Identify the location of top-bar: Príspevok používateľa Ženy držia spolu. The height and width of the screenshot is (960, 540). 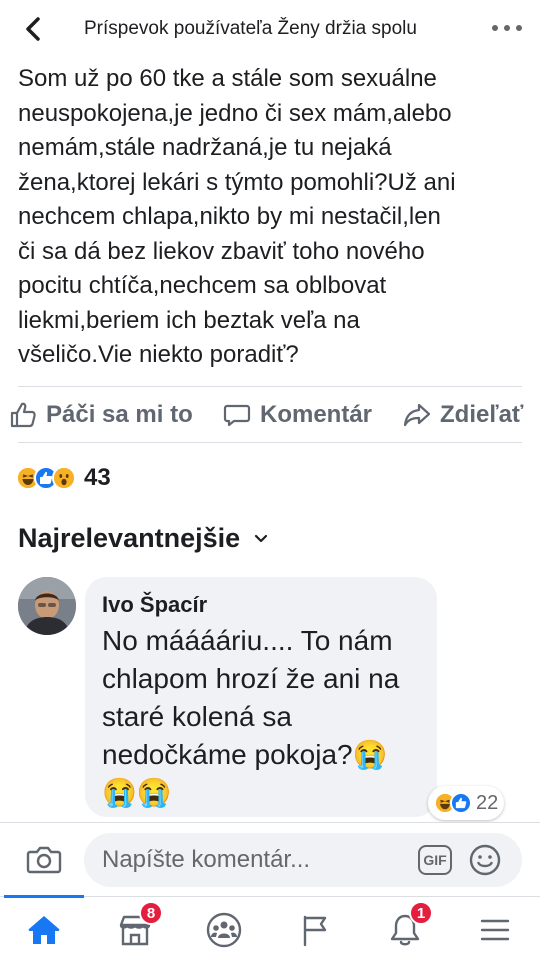
(270, 29).